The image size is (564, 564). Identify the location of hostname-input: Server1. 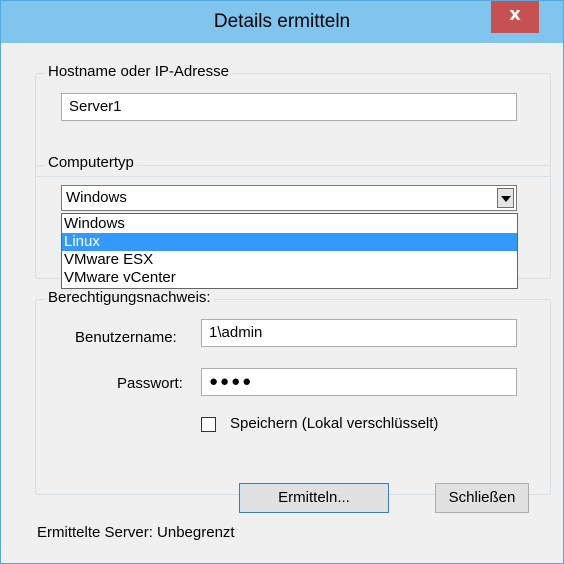
(289, 107).